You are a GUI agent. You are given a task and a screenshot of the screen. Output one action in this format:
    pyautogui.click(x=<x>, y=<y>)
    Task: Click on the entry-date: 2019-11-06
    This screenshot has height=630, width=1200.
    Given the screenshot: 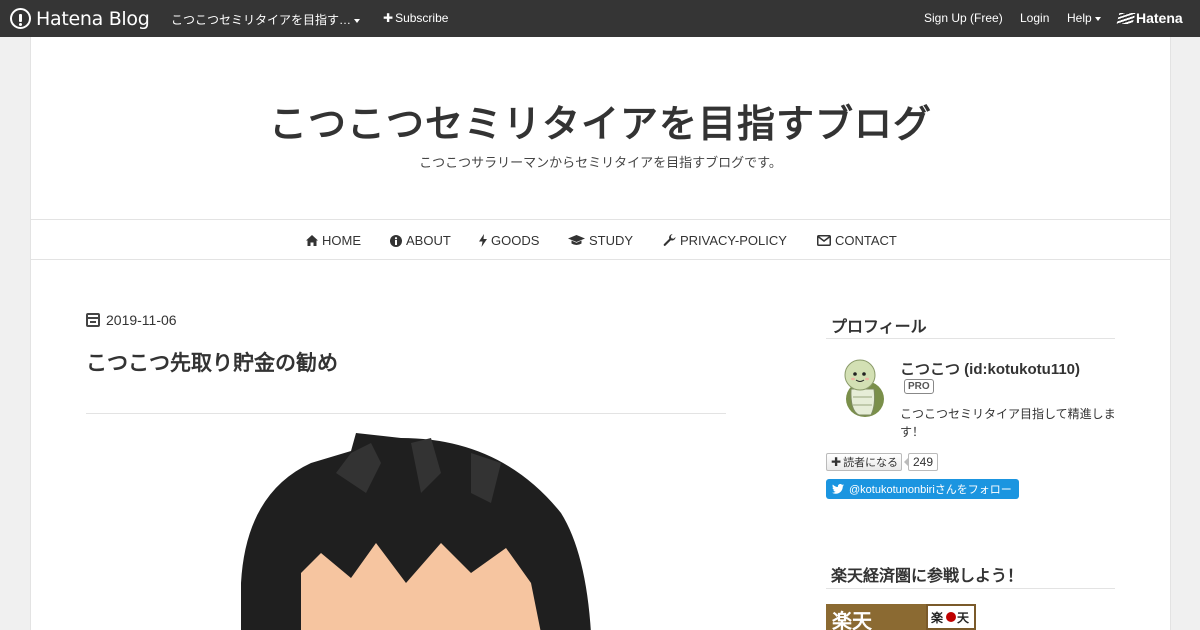 What is the action you would take?
    pyautogui.click(x=131, y=320)
    